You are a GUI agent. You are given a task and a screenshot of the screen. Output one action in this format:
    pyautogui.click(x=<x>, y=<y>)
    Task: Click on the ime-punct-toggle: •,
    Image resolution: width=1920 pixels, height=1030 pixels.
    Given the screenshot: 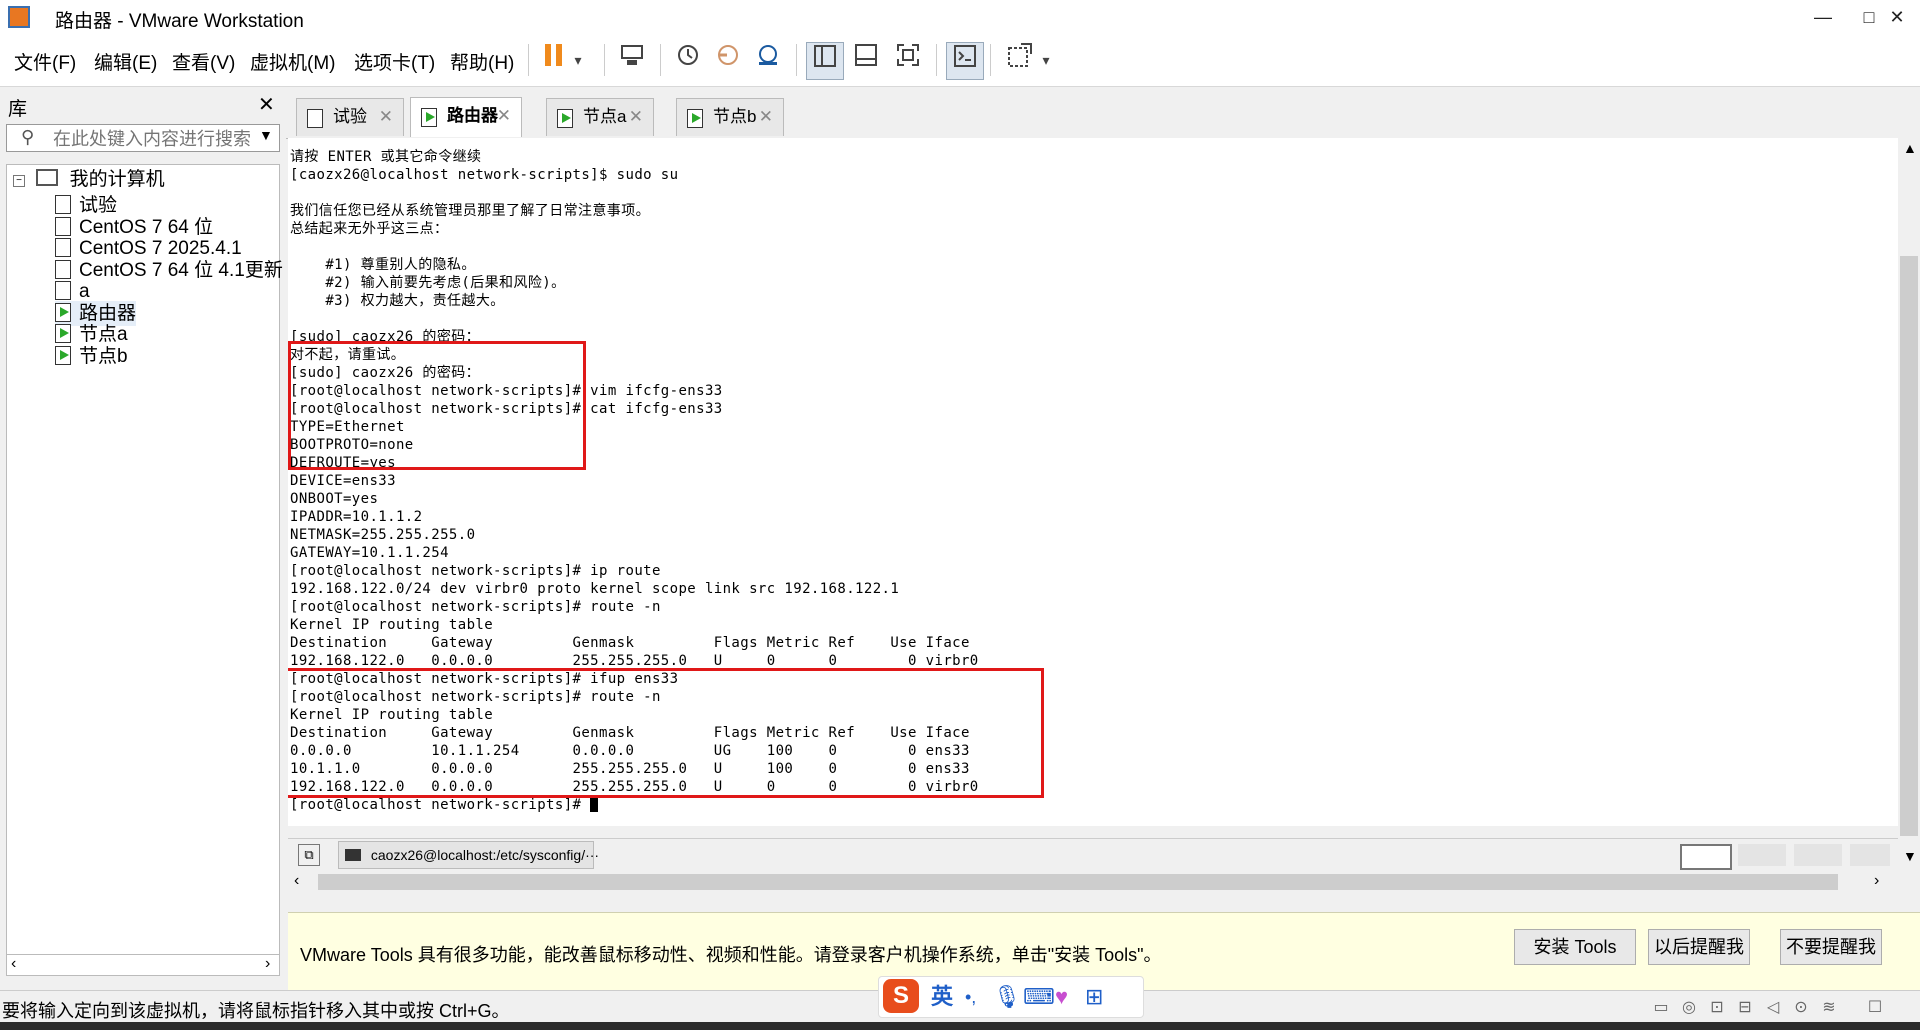 What is the action you would take?
    pyautogui.click(x=970, y=997)
    